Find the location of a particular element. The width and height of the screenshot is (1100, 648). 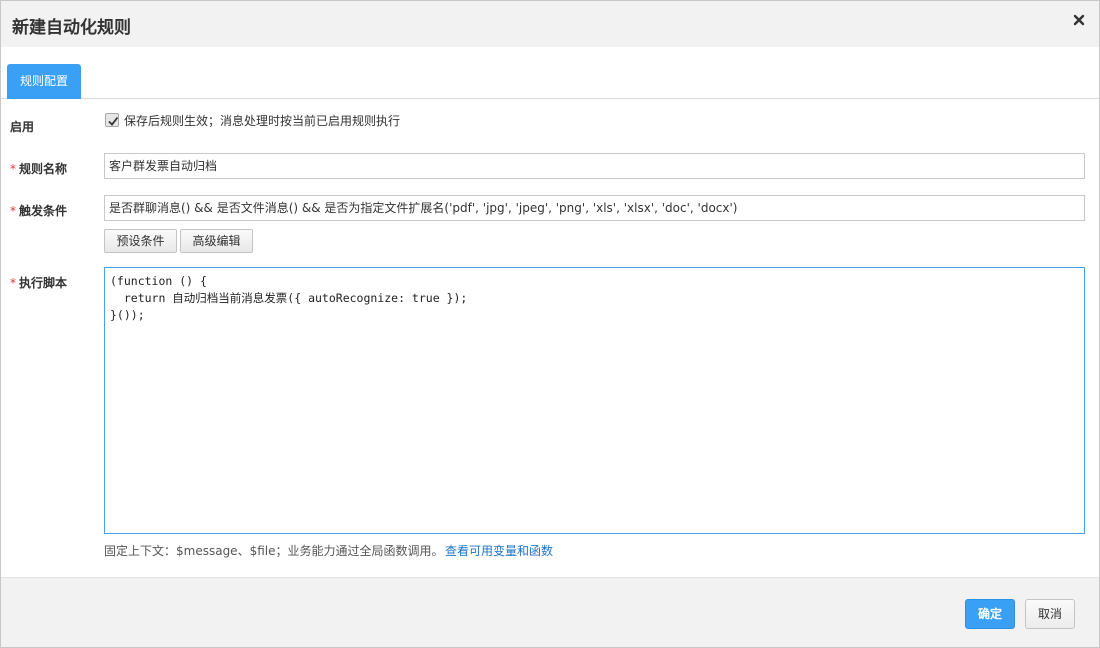

dialog-header: 新建自动化规则 is located at coordinates (550, 24).